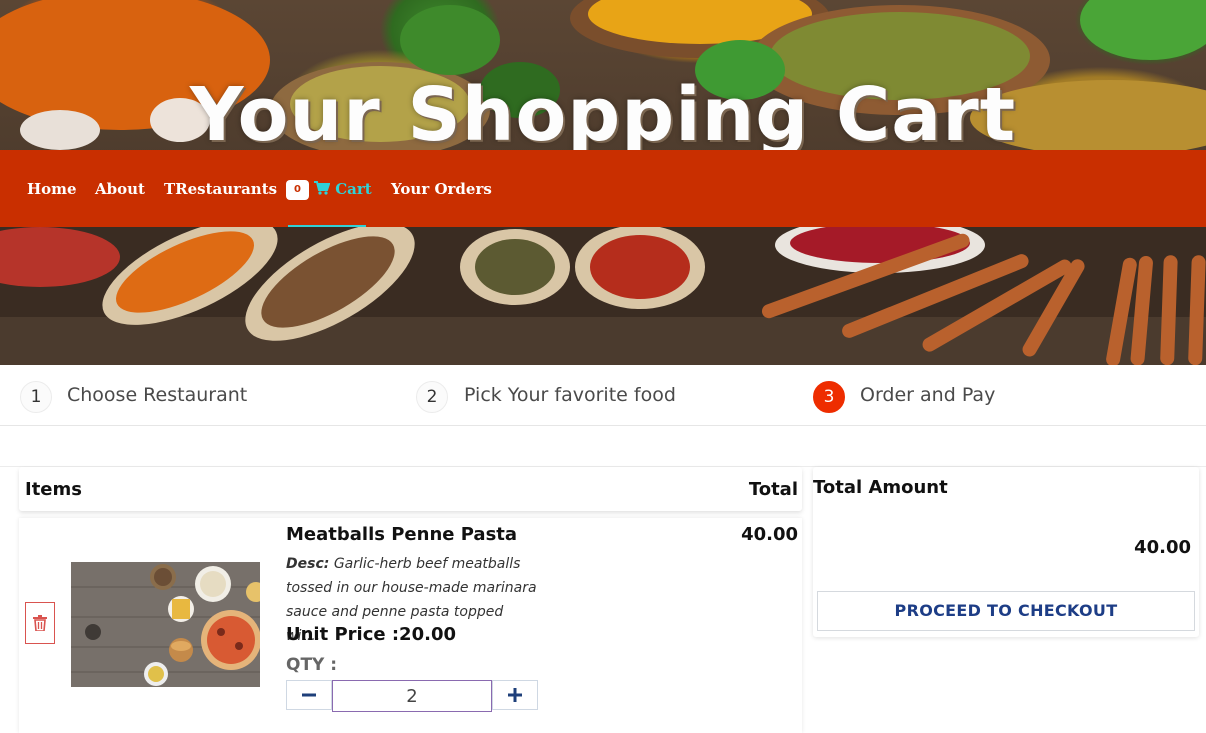 The image size is (1206, 733). I want to click on nav-cart: Cart, so click(343, 189).